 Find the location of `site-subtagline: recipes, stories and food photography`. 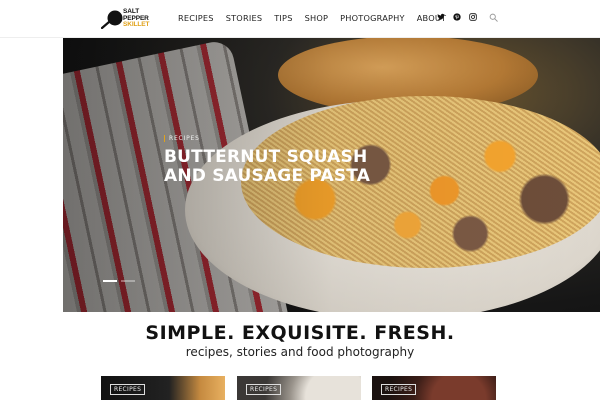

site-subtagline: recipes, stories and food photography is located at coordinates (300, 352).